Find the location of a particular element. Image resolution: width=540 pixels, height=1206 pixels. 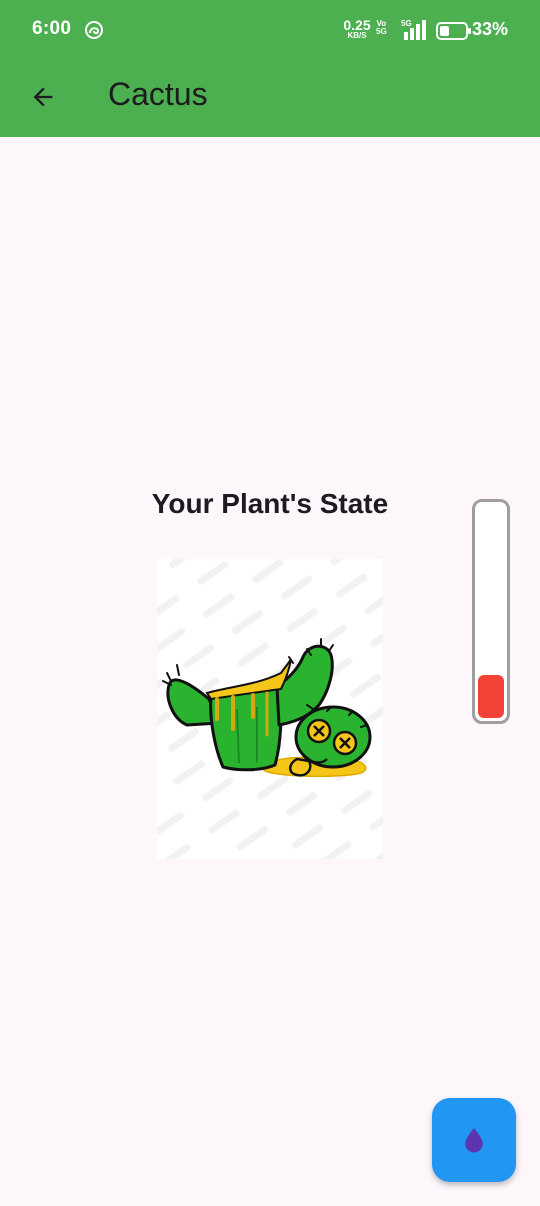

app-bar: 6:00 0.25 KB/S Vo 5G 5G 33% Cactus is located at coordinates (270, 68).